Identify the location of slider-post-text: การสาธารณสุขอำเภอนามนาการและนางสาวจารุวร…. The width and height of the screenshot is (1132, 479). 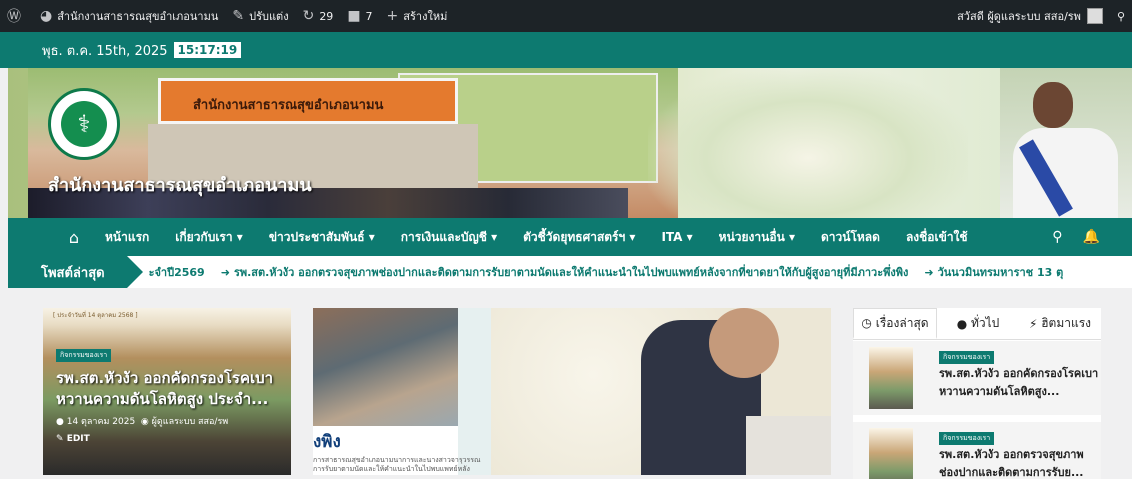
(397, 464).